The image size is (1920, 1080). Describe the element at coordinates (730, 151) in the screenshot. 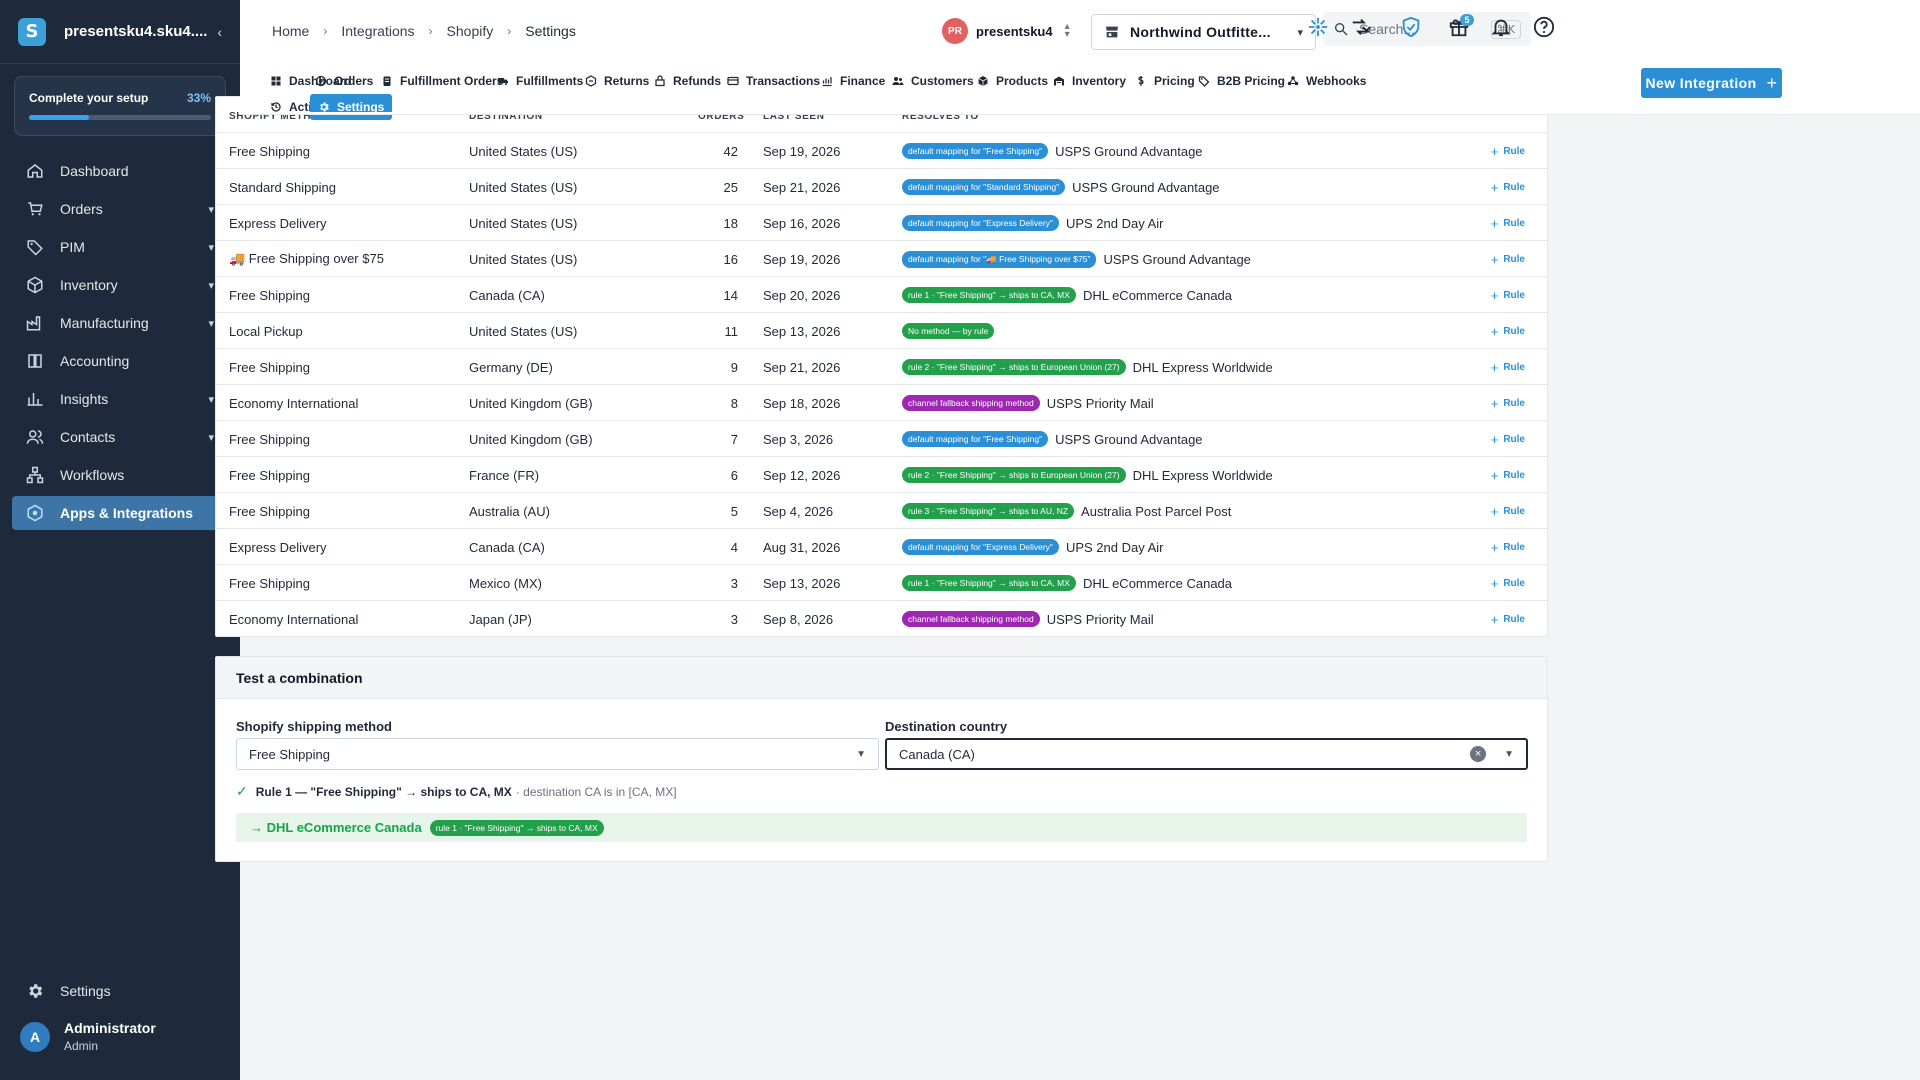

I see `order-count: 42` at that location.